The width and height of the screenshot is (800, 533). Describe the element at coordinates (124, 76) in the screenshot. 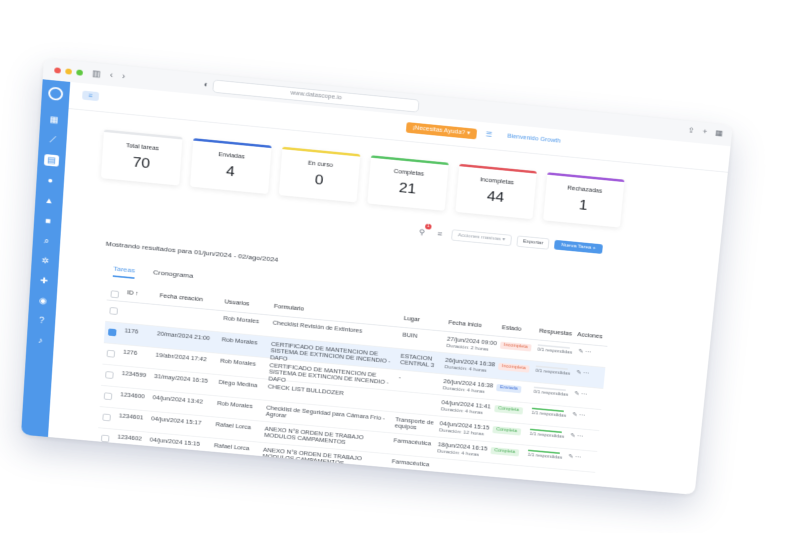

I see `forward-icon: ›` at that location.